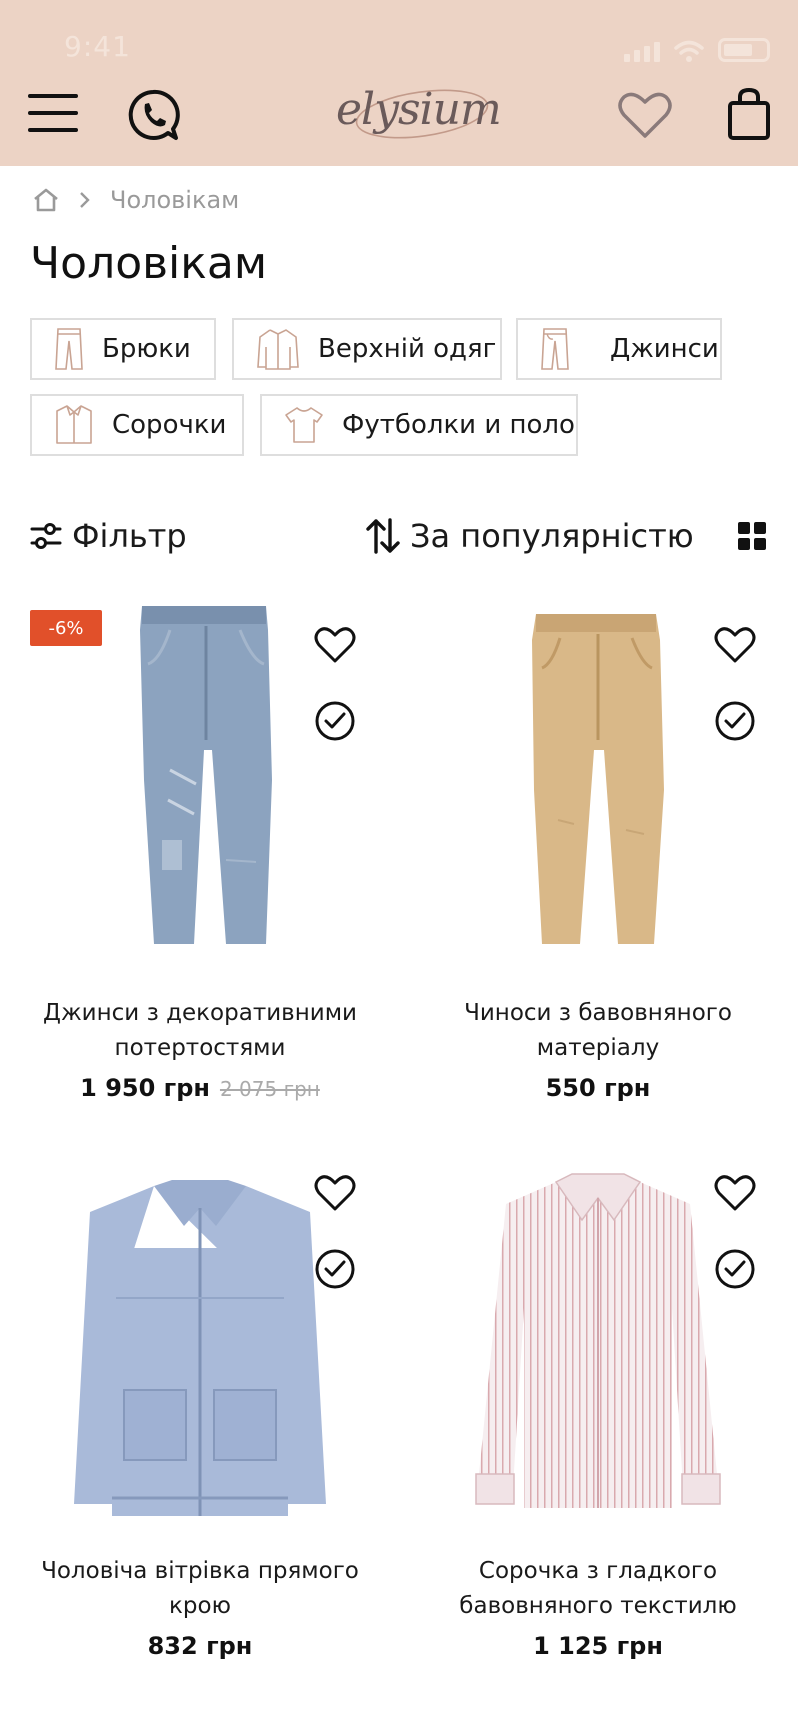 The height and width of the screenshot is (1728, 798). Describe the element at coordinates (108, 536) in the screenshot. I see `filter-button: Фільтр` at that location.